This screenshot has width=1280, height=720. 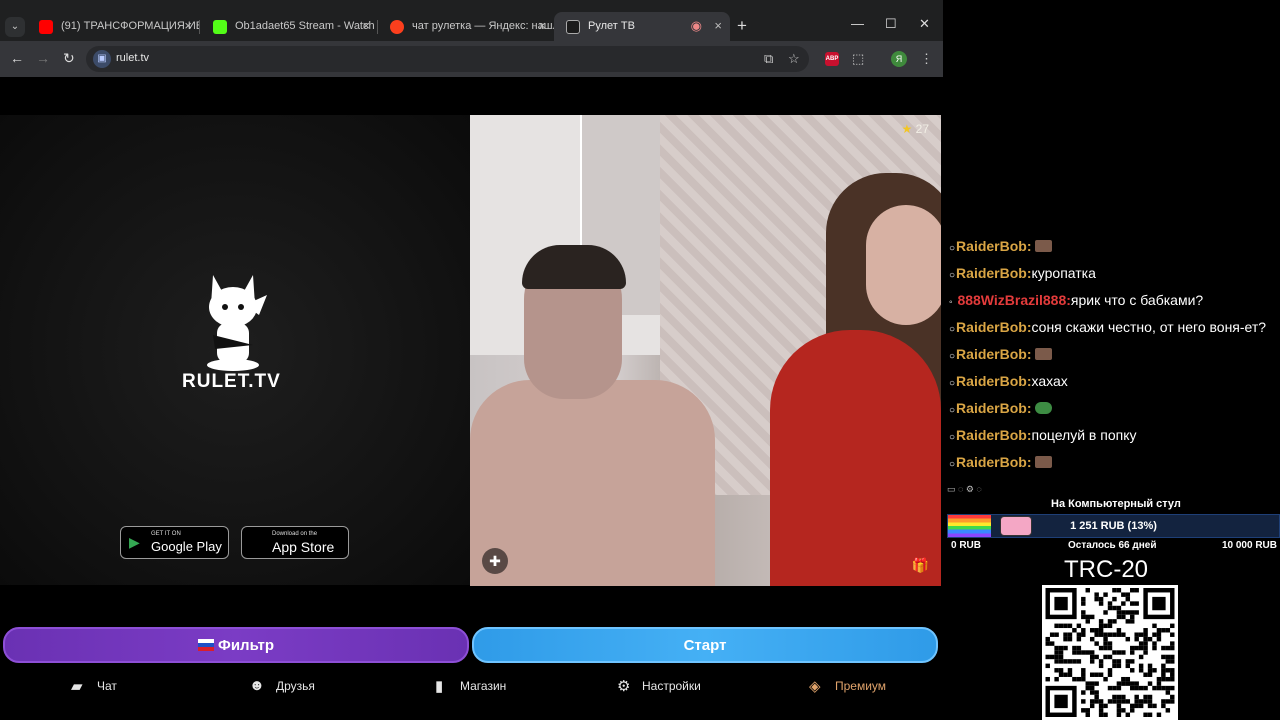 I want to click on rating-value: 27, so click(x=922, y=129).